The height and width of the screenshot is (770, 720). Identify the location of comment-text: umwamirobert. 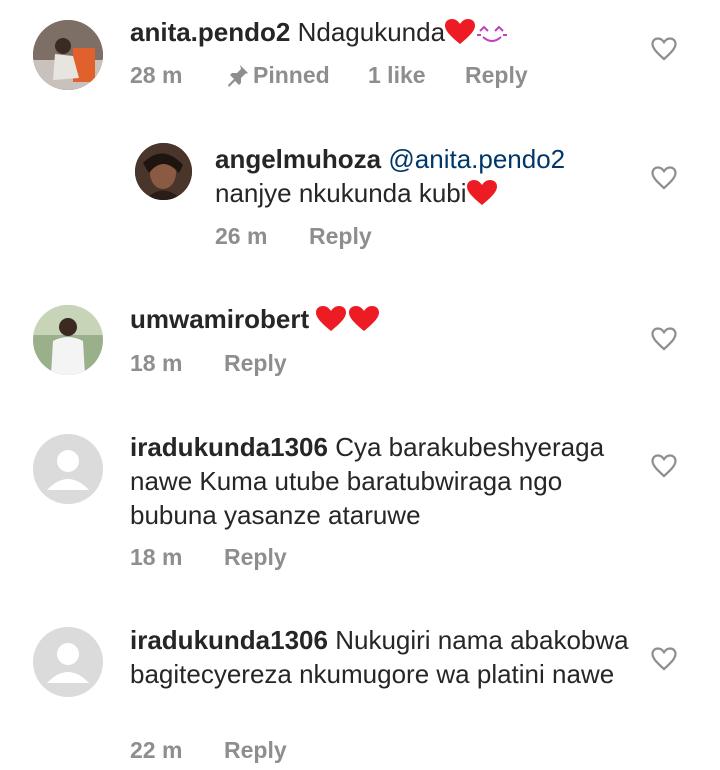
(380, 321).